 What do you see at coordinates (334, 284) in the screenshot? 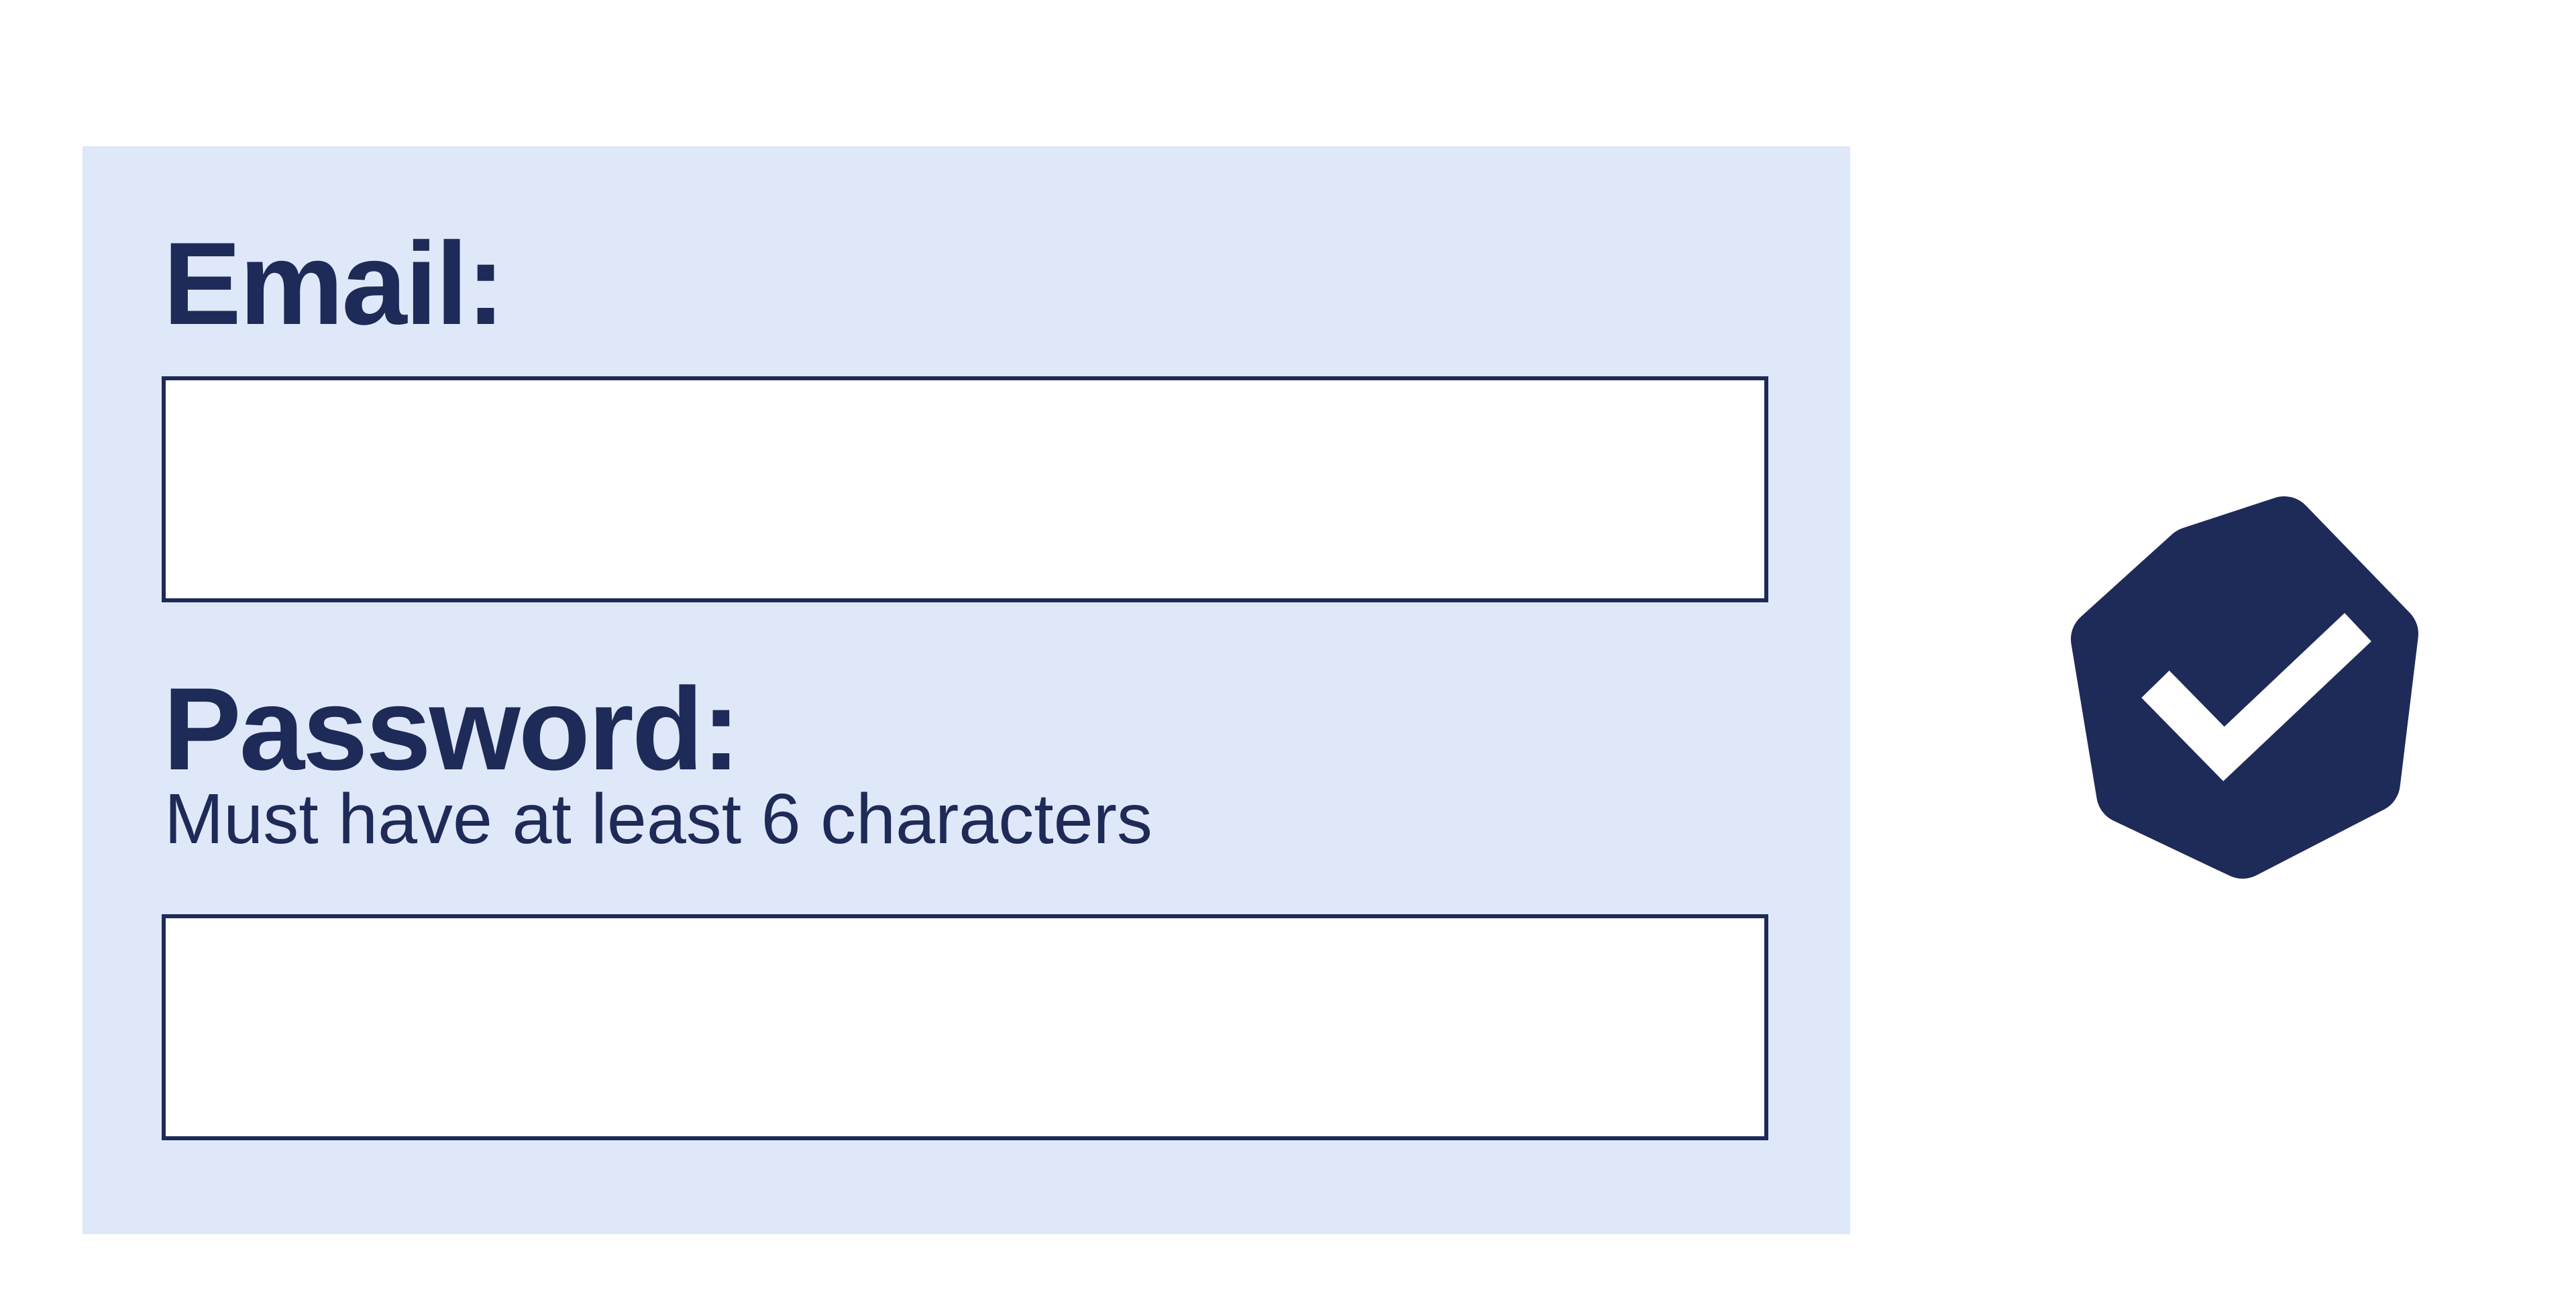
I see `email-label: Email:` at bounding box center [334, 284].